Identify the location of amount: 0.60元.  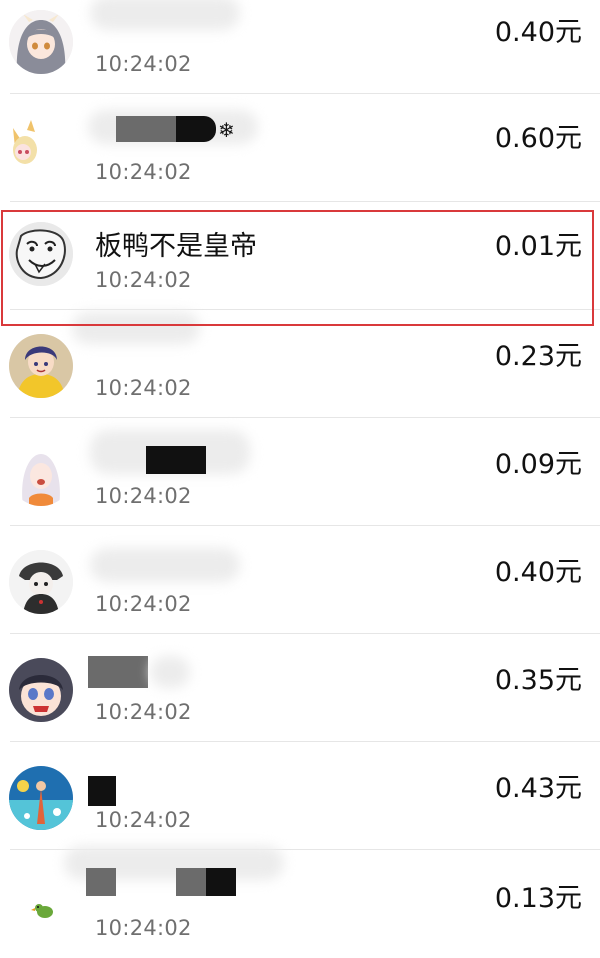
(538, 138).